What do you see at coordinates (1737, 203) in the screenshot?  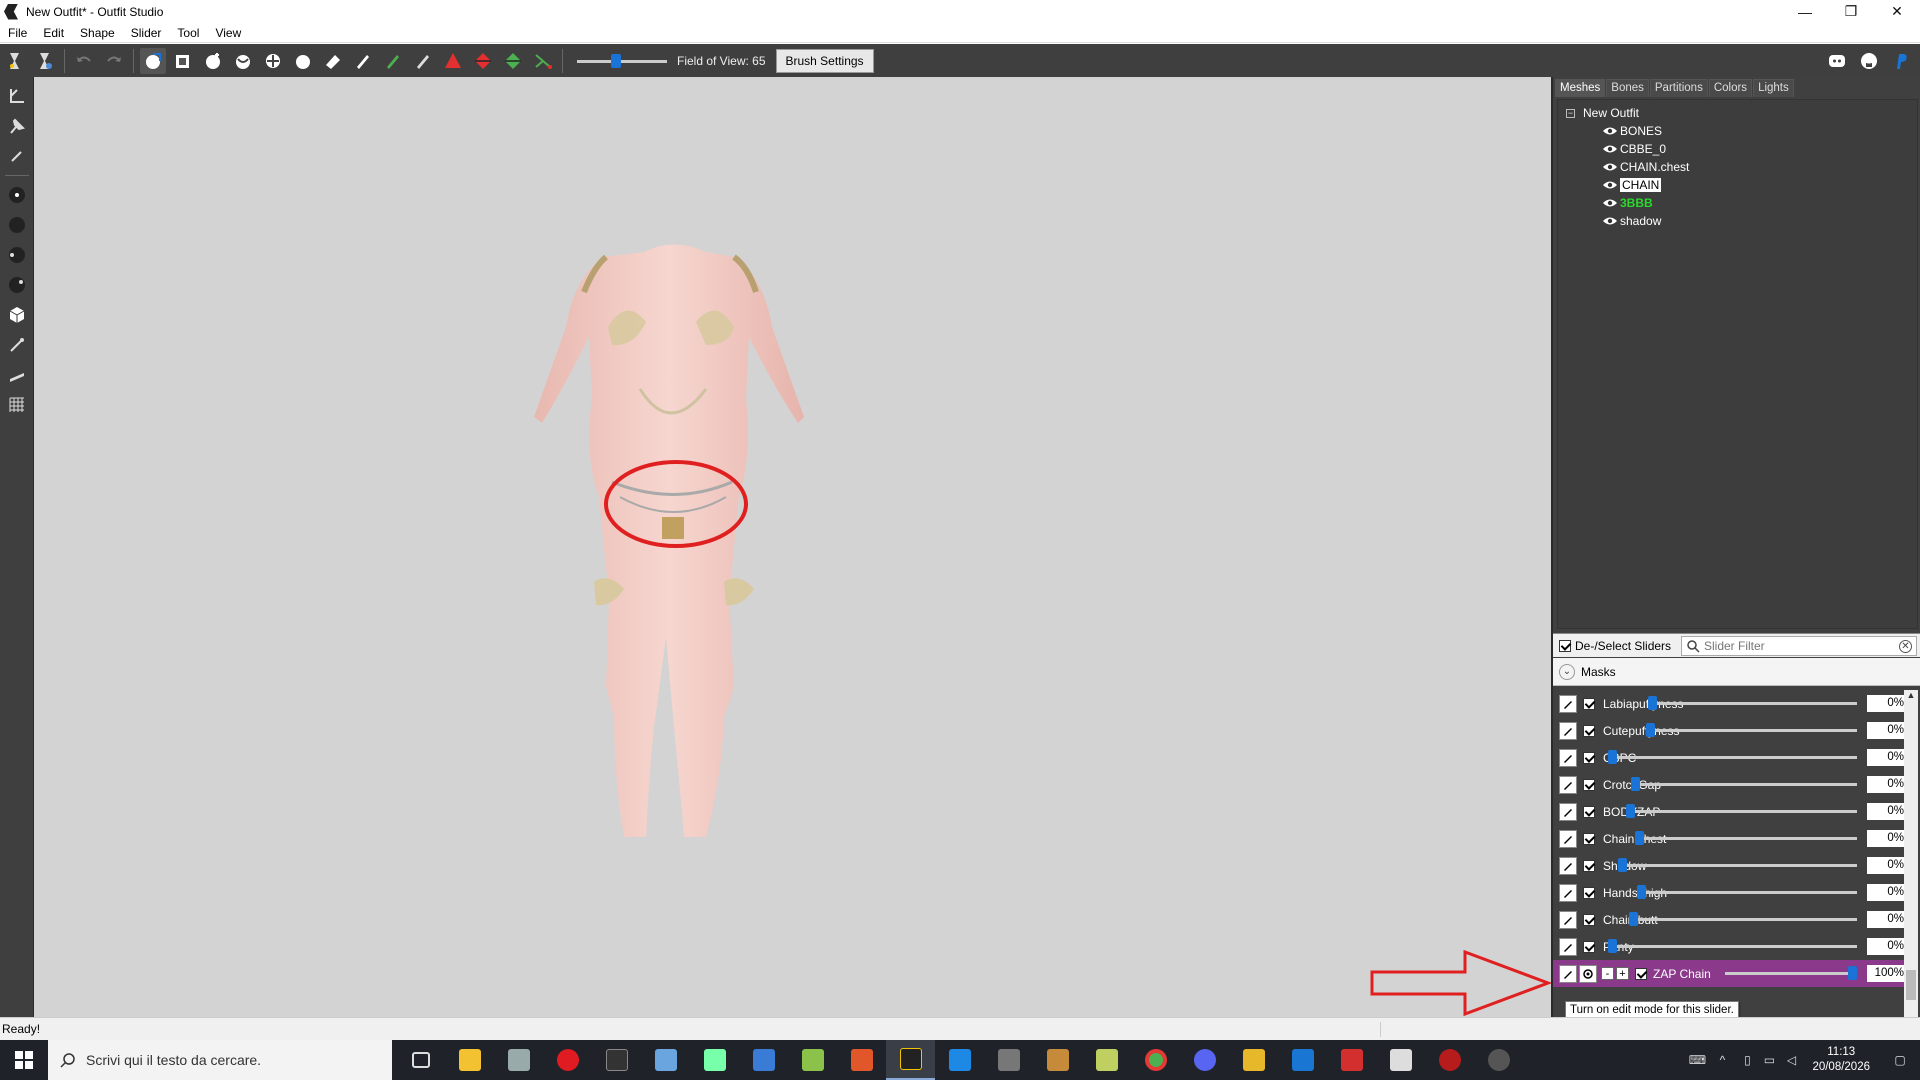 I see `mesh-tree-item: 3BBB` at bounding box center [1737, 203].